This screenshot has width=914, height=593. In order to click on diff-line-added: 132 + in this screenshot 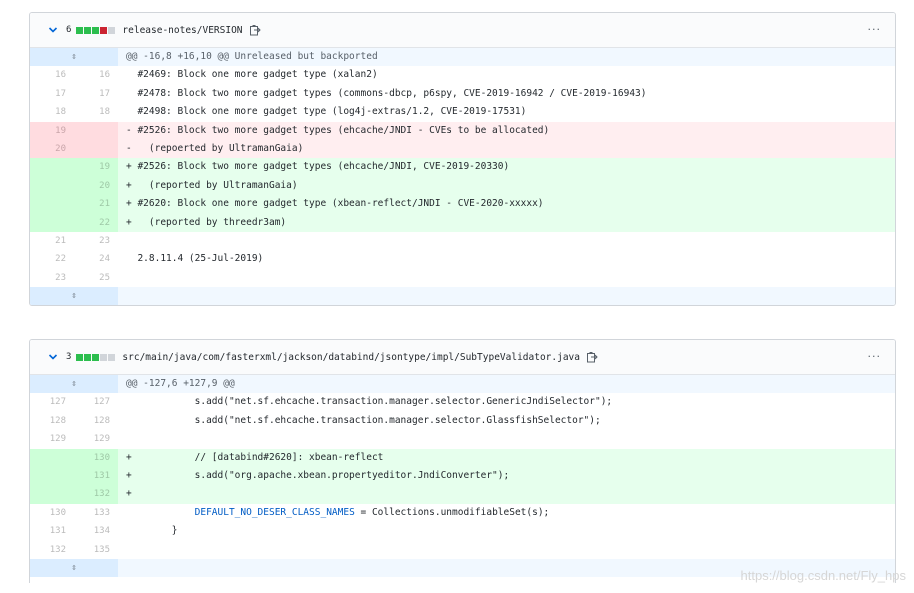, I will do `click(462, 494)`.